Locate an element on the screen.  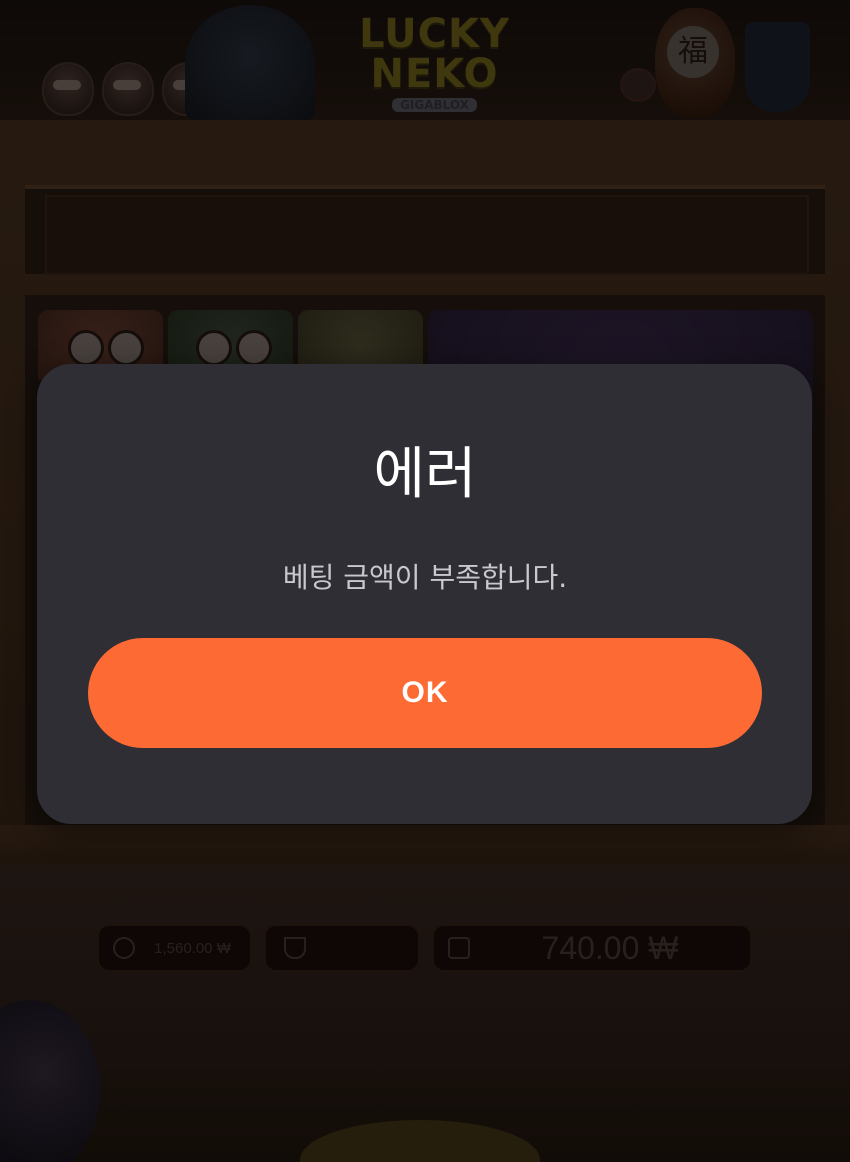
dialog-title: 에러 is located at coordinates (425, 474).